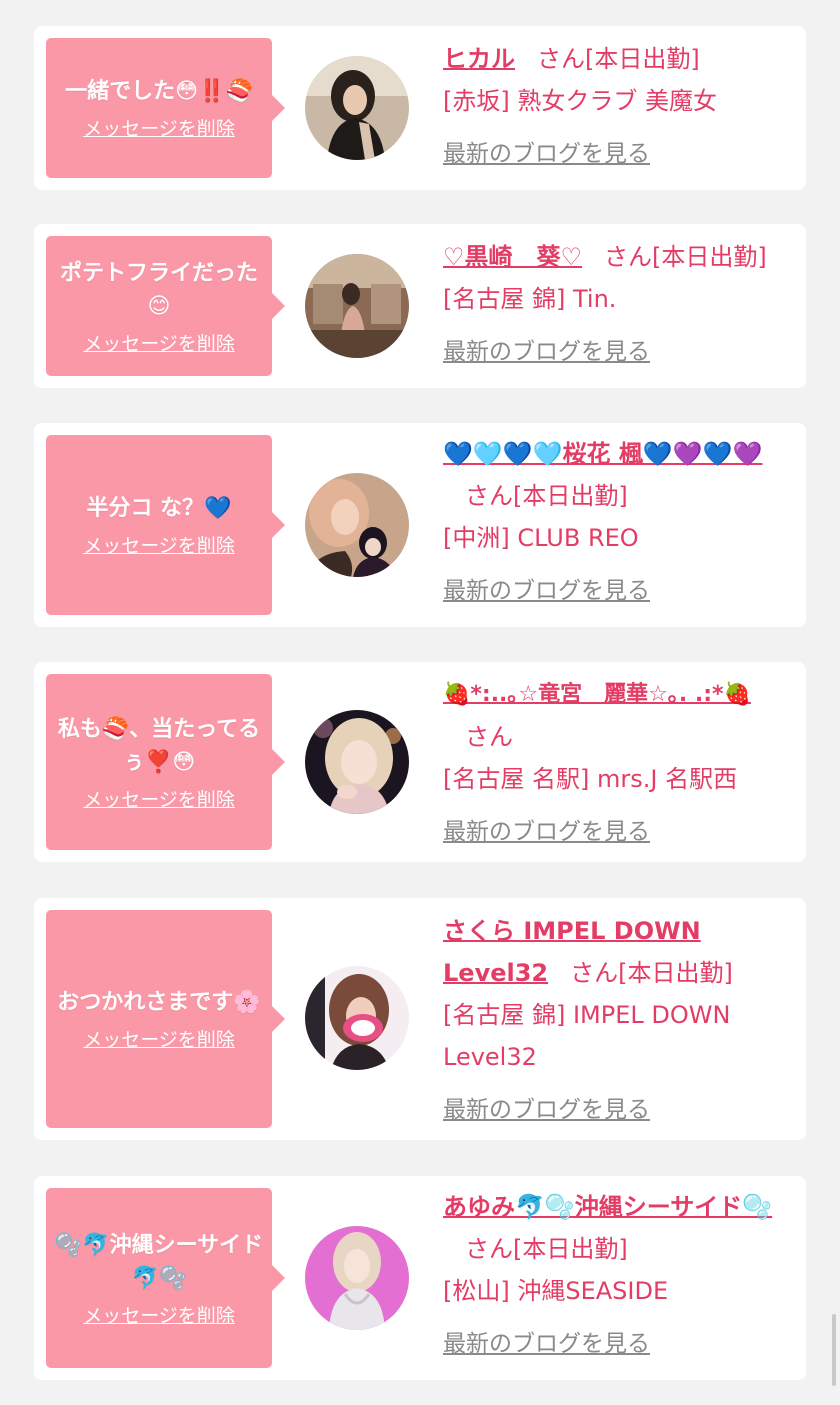 This screenshot has height=1405, width=840. What do you see at coordinates (159, 1261) in the screenshot?
I see `message-text: 🫧🐬沖縄シーサイド🐬🫧` at bounding box center [159, 1261].